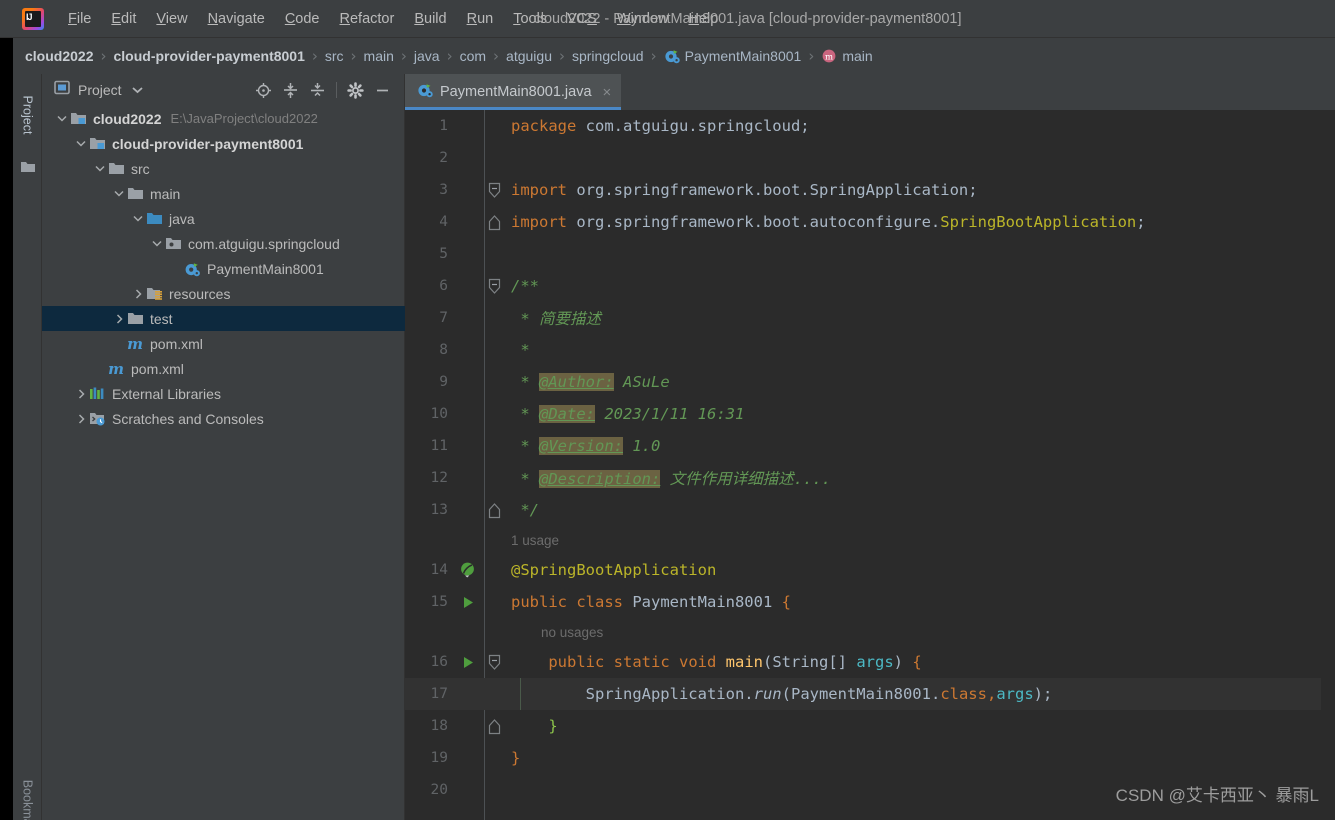  What do you see at coordinates (263, 90) in the screenshot?
I see `select-opened-file-icon` at bounding box center [263, 90].